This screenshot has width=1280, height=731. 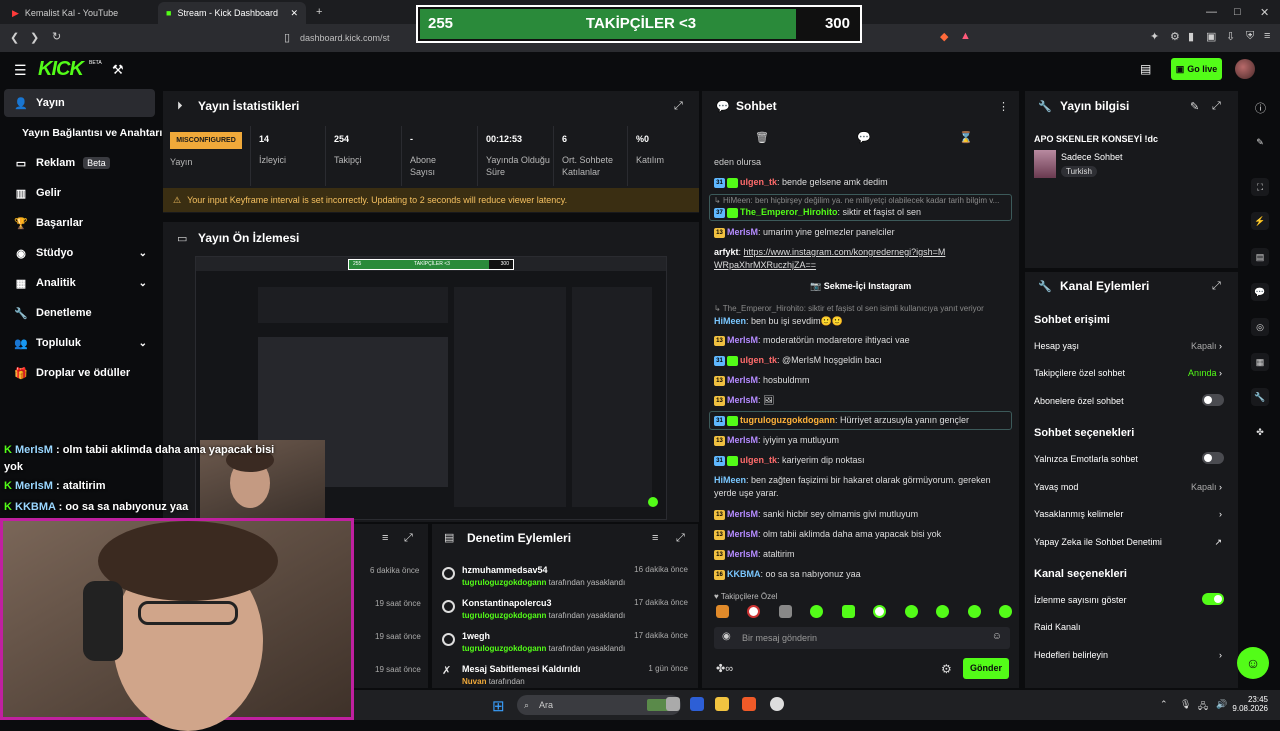 I want to click on url-field: dashboard.kick.com/st, so click(x=360, y=38).